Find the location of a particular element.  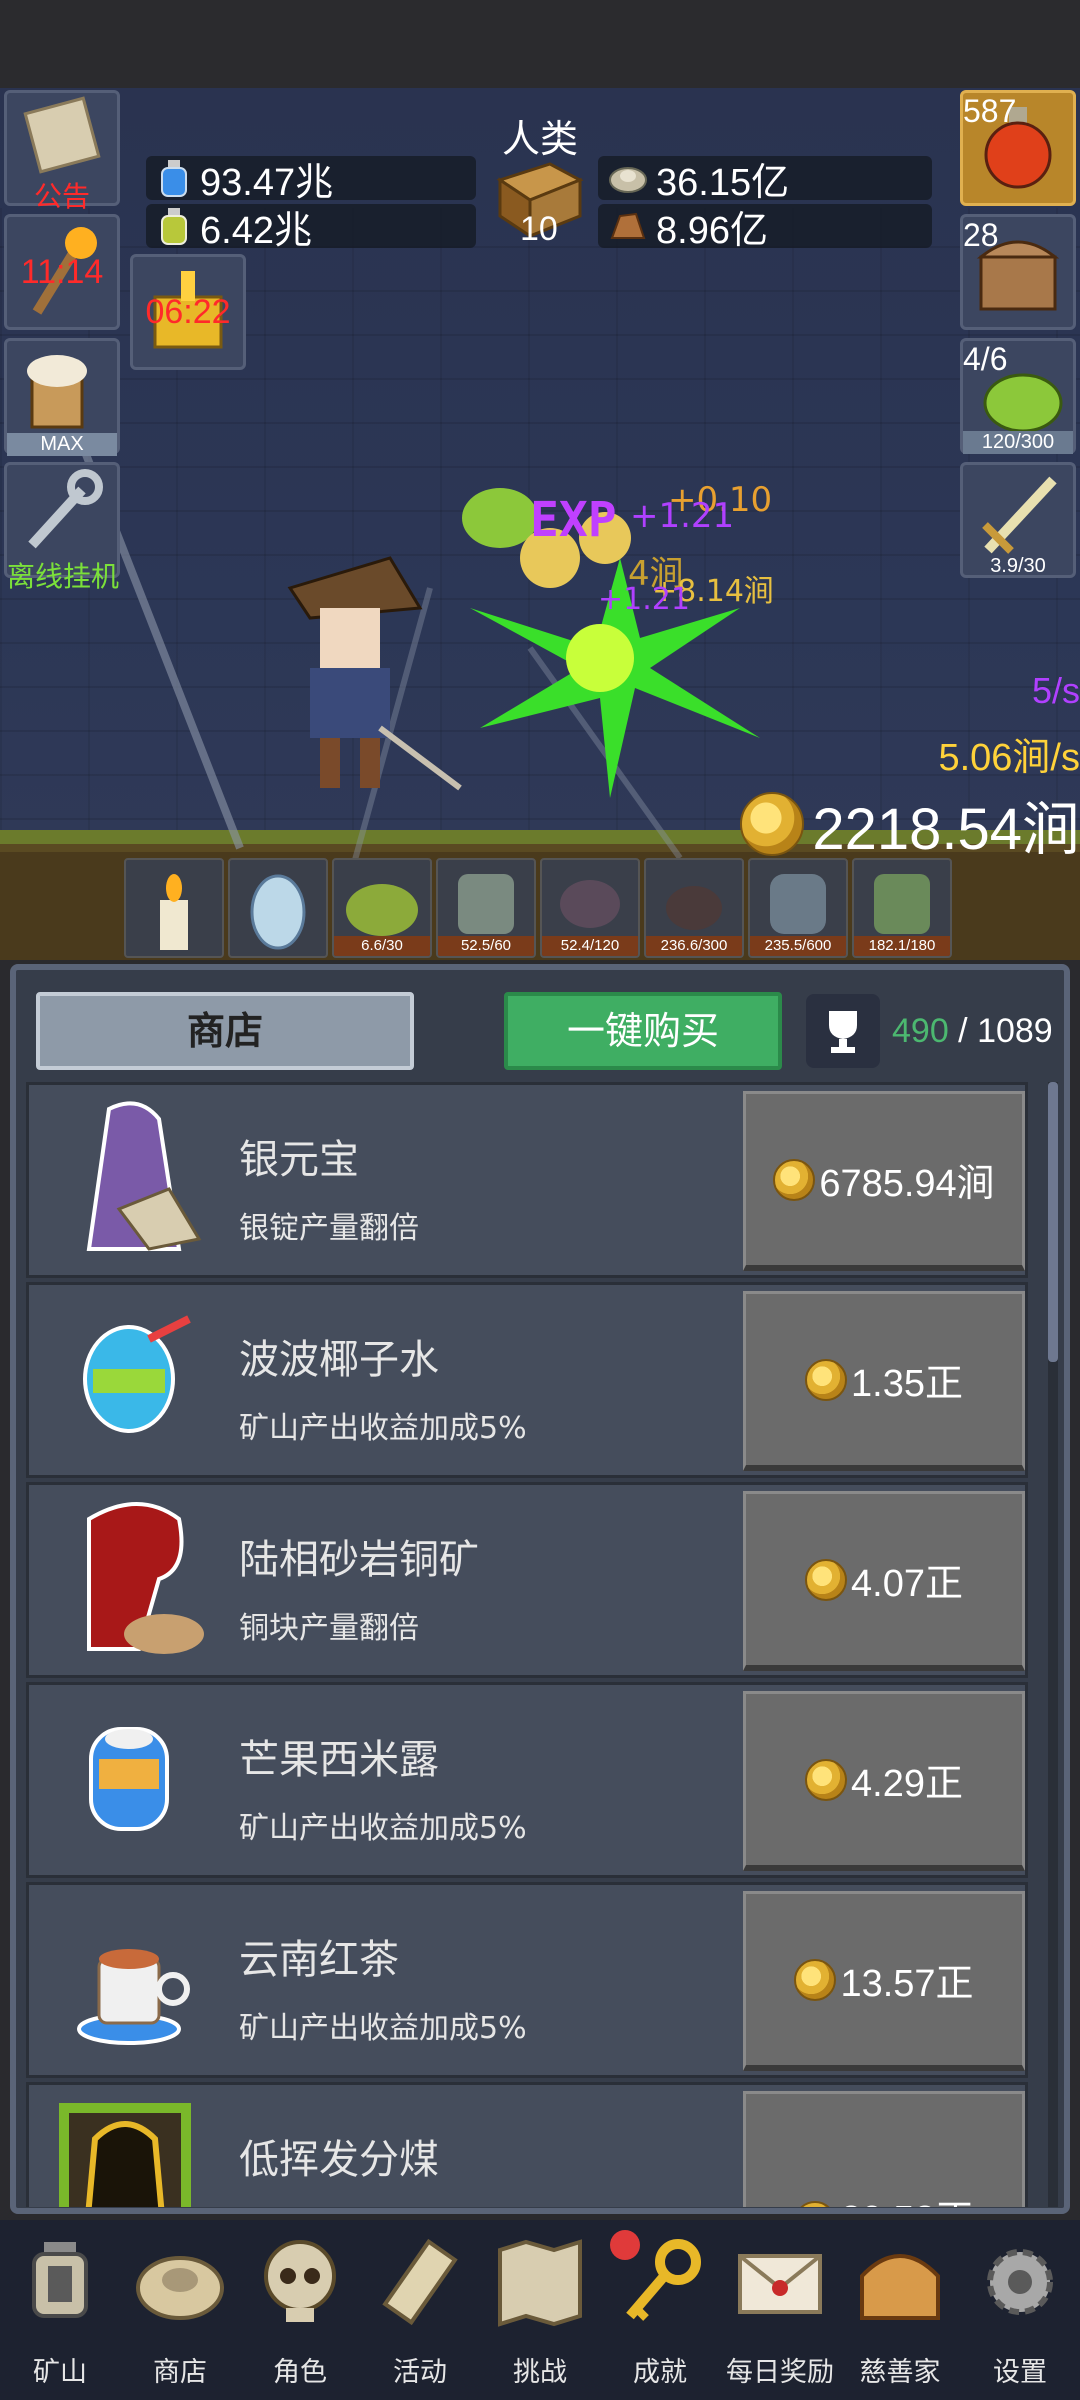

item-price: 4.29正 is located at coordinates (907, 1784).